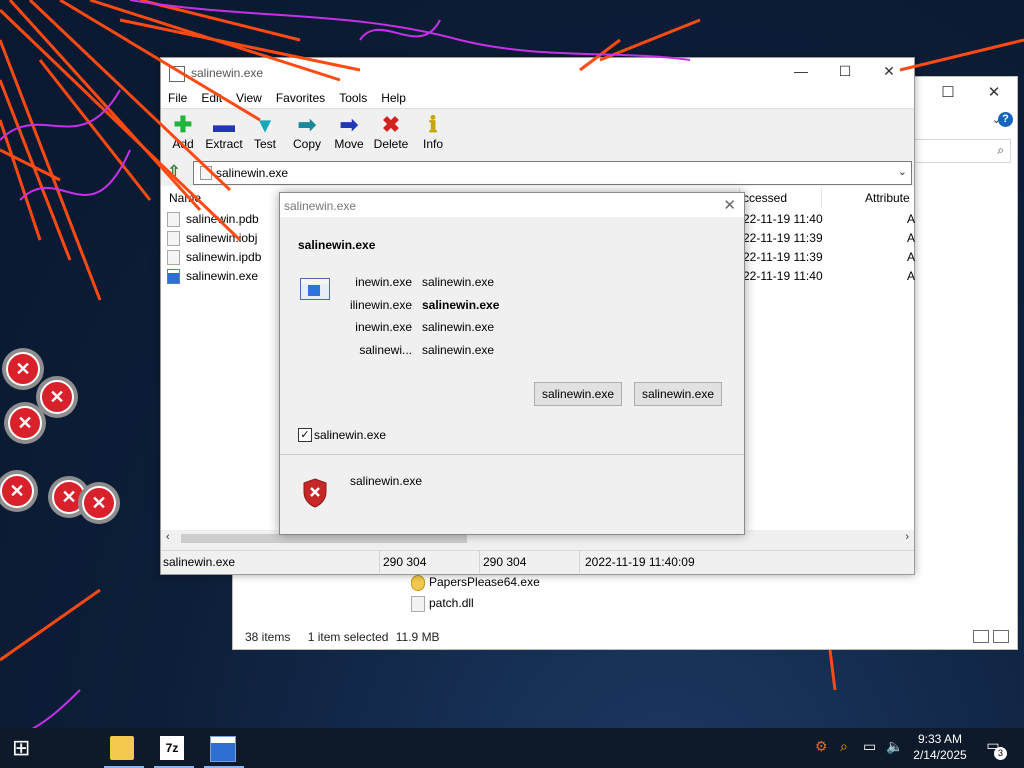  I want to click on delete-x-icon: ✖, so click(391, 124).